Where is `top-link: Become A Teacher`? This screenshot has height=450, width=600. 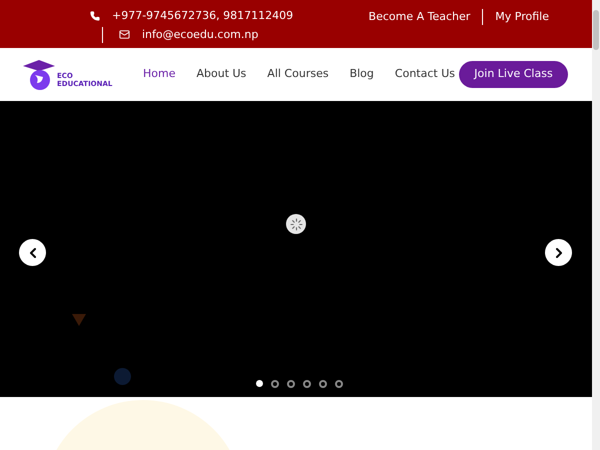
top-link: Become A Teacher is located at coordinates (419, 17).